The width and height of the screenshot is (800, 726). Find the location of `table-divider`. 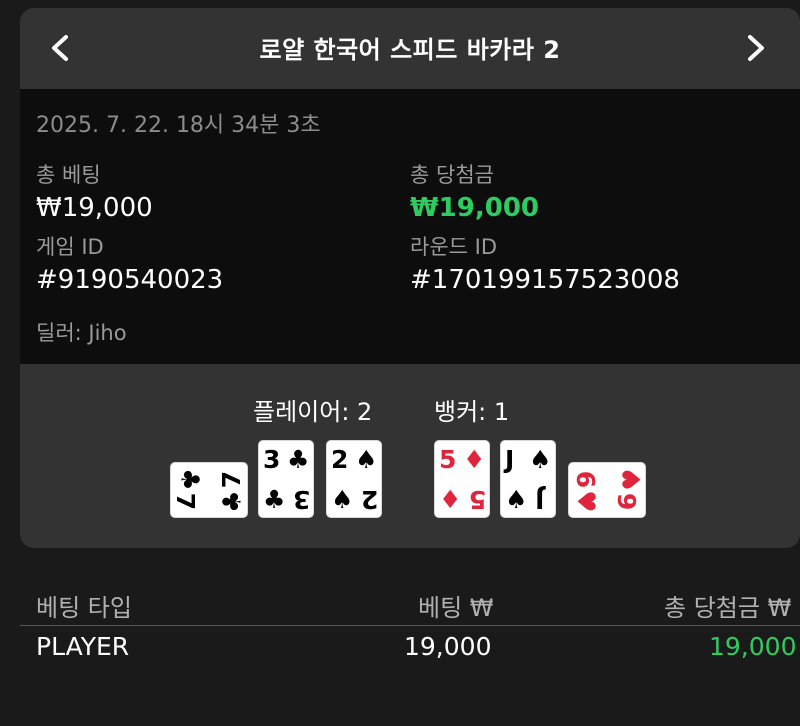

table-divider is located at coordinates (410, 625).